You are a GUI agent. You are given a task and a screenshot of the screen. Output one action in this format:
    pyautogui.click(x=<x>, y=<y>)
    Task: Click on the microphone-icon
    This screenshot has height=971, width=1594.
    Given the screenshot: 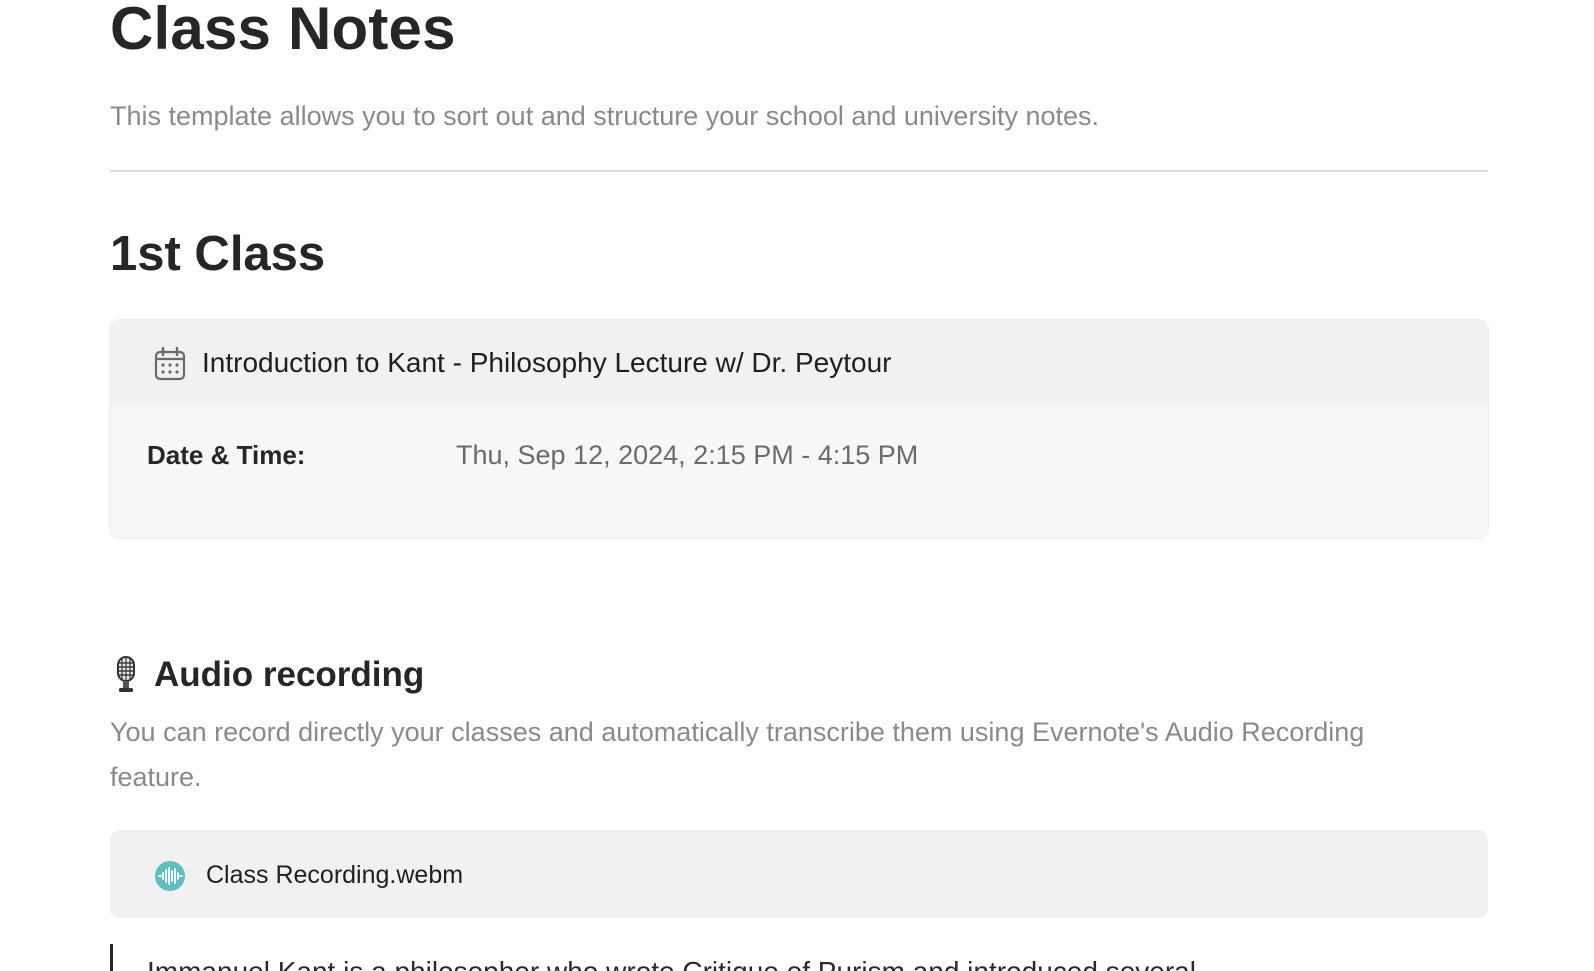 What is the action you would take?
    pyautogui.click(x=126, y=674)
    